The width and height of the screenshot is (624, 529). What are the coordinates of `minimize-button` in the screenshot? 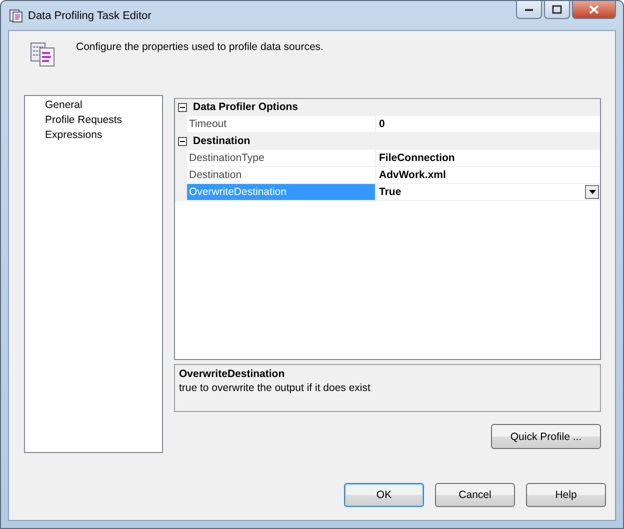 It's located at (529, 10).